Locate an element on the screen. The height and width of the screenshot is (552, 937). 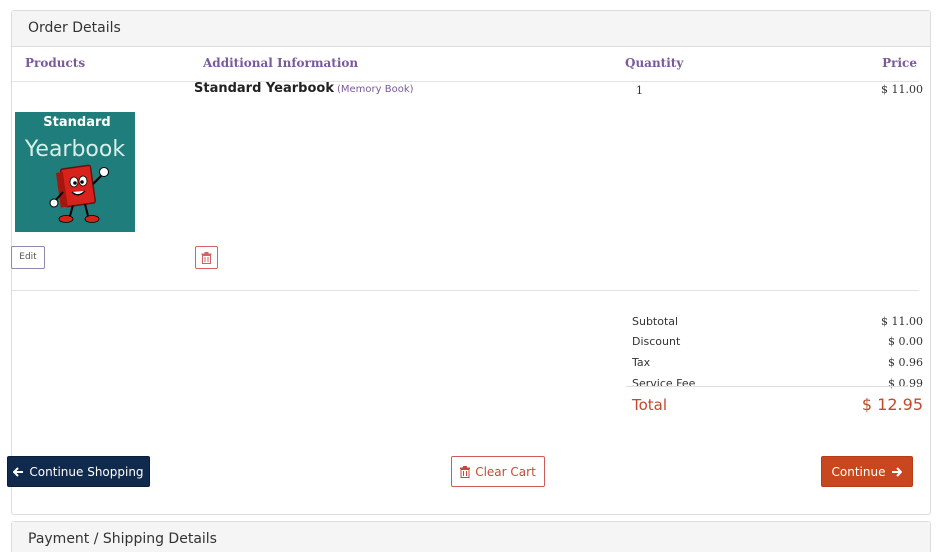
thumbnail-title: Standard is located at coordinates (76, 122).